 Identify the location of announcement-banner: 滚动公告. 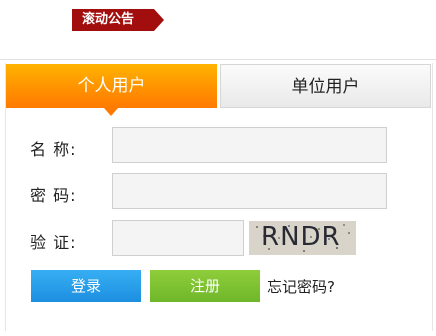
(113, 20).